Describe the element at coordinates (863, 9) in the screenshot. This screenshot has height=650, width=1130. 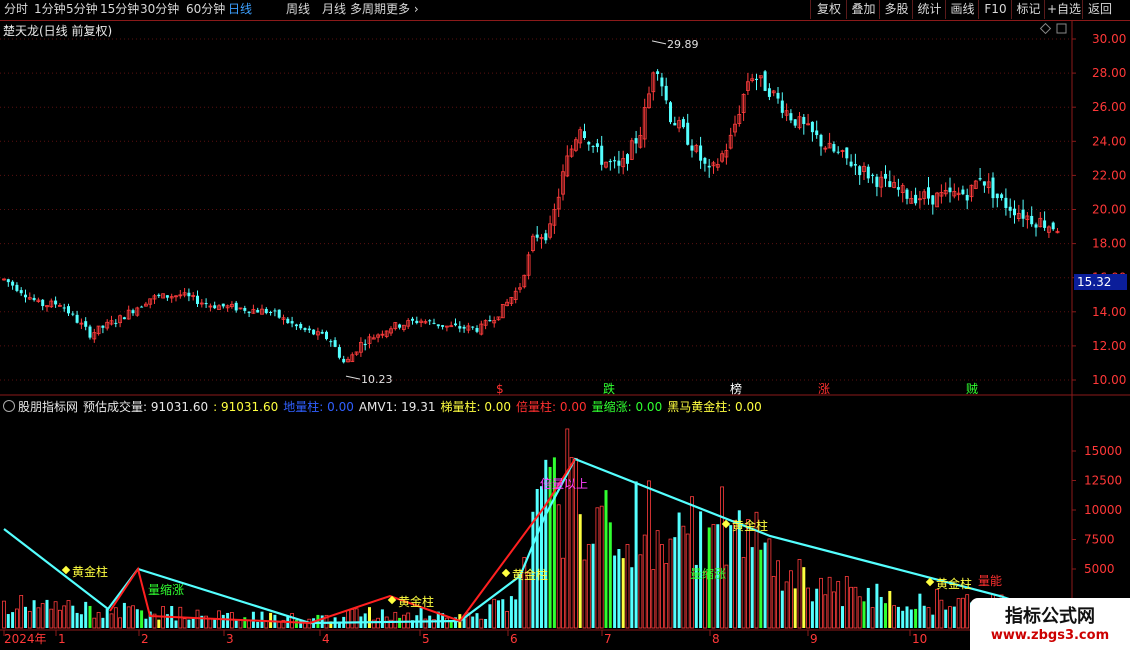
I see `toolbar-button-1: 叠加` at that location.